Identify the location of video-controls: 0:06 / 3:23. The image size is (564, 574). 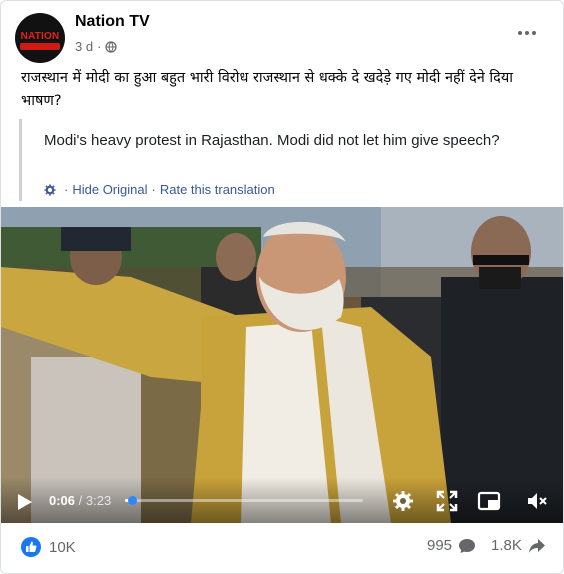
(282, 500).